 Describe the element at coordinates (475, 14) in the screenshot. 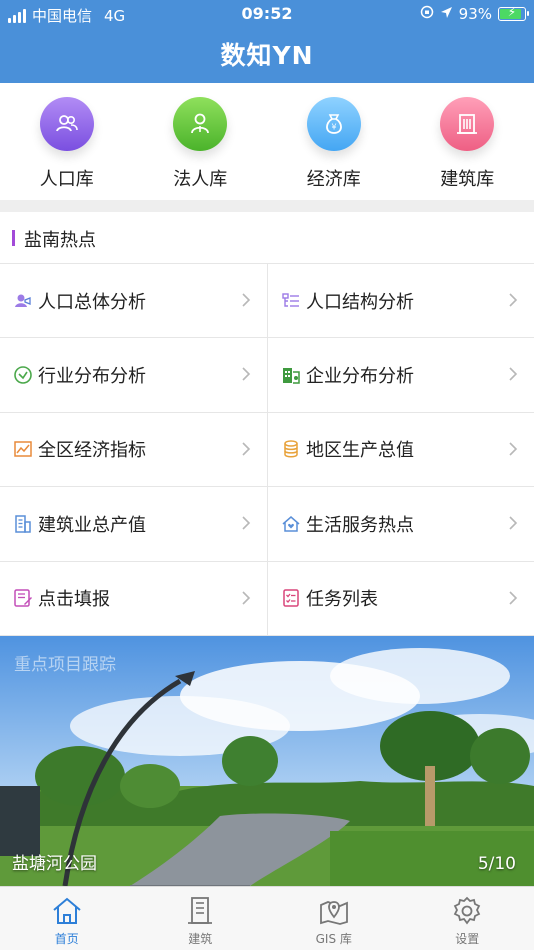

I see `battery-percent: 93%` at that location.